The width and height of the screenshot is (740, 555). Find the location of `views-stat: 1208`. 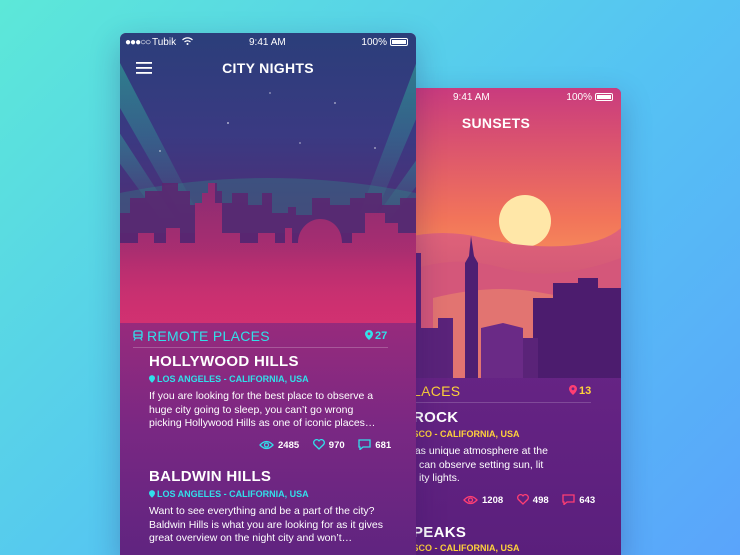

views-stat: 1208 is located at coordinates (483, 500).